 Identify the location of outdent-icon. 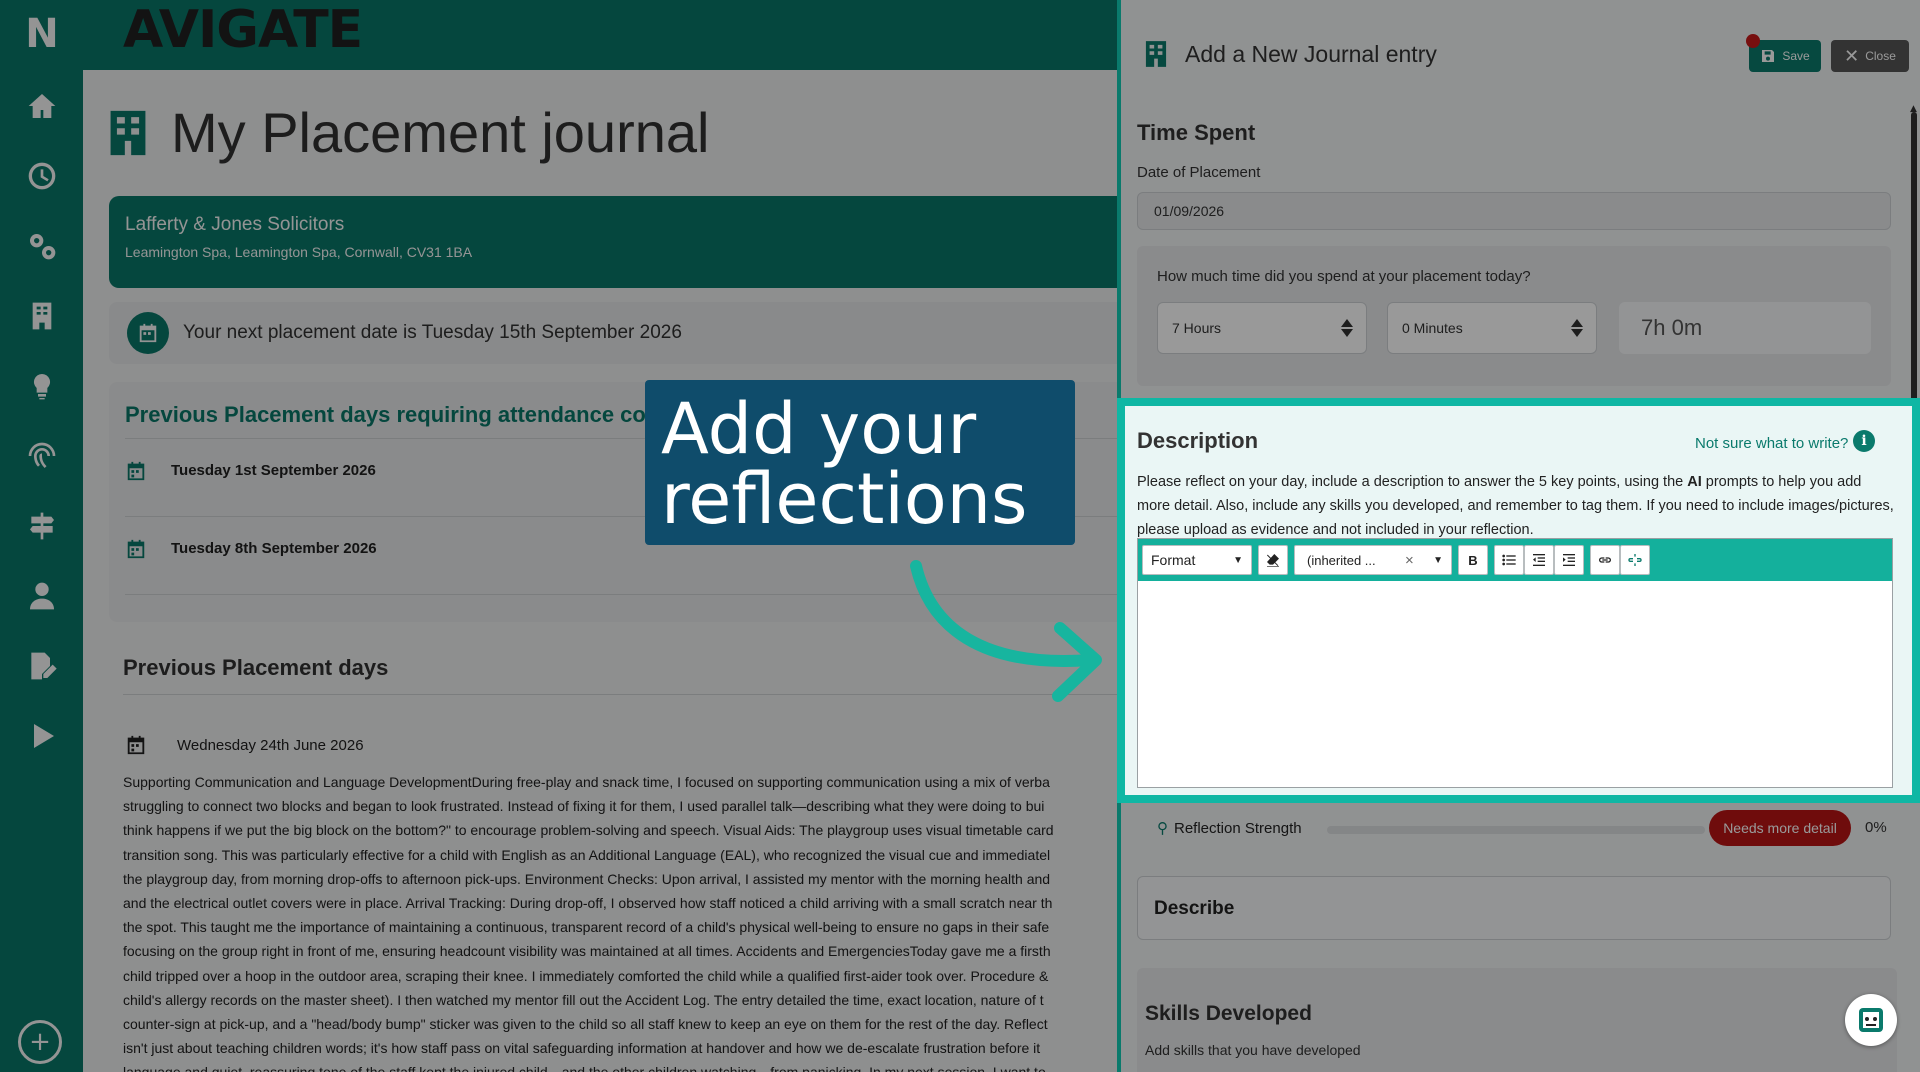
(1539, 560).